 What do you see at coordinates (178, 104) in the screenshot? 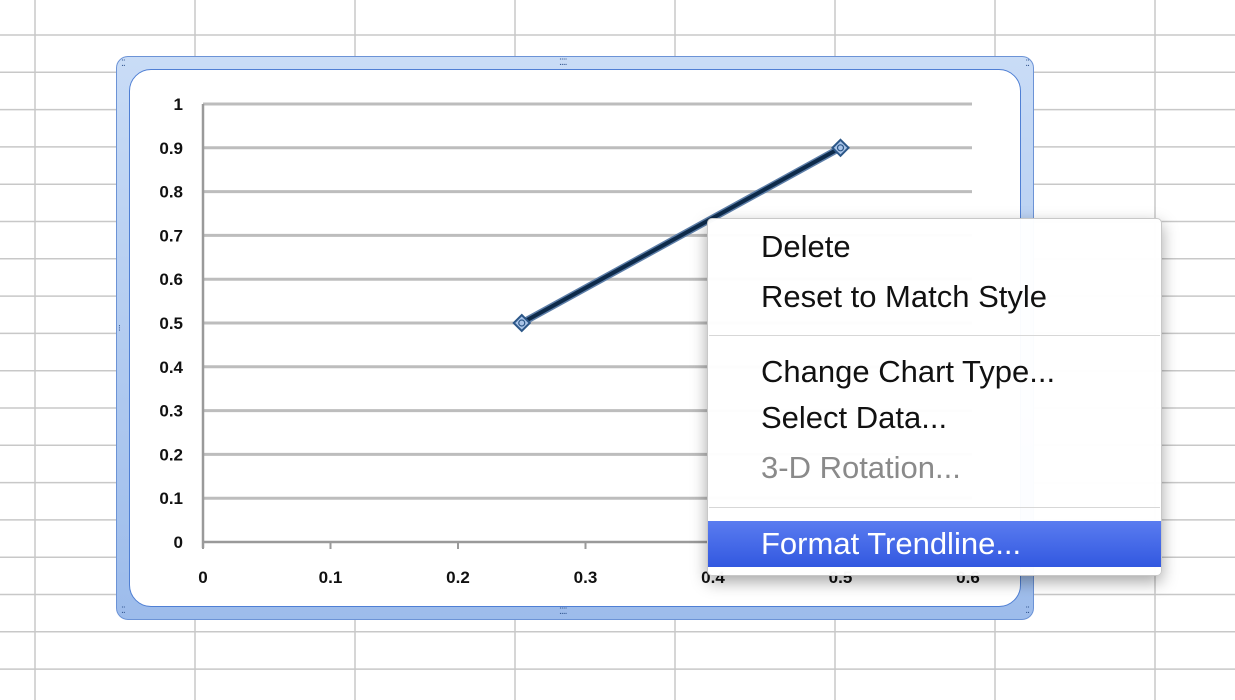
I see `y-tick-label: 1` at bounding box center [178, 104].